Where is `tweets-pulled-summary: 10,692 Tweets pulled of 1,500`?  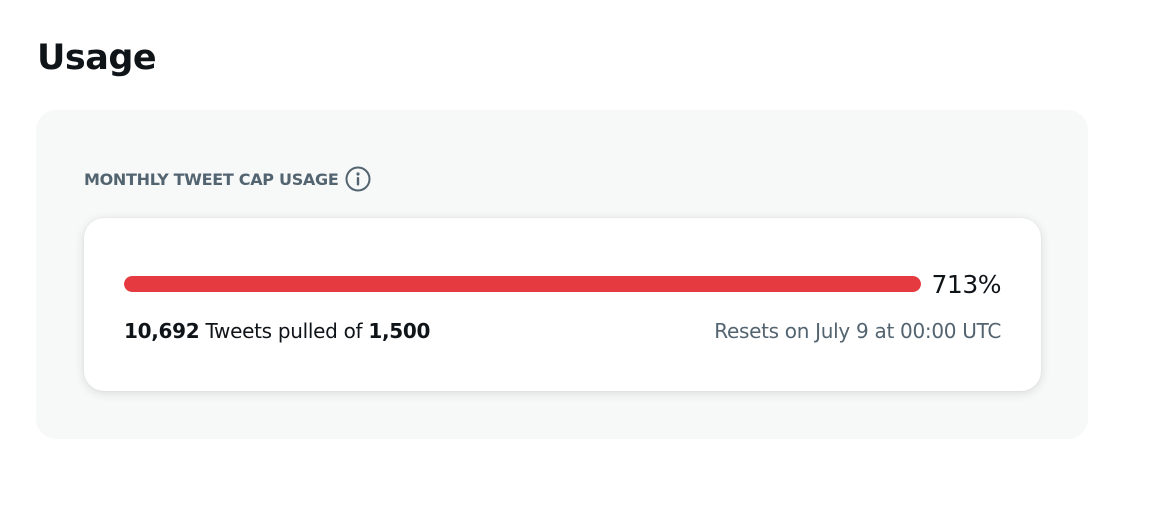
tweets-pulled-summary: 10,692 Tweets pulled of 1,500 is located at coordinates (277, 331).